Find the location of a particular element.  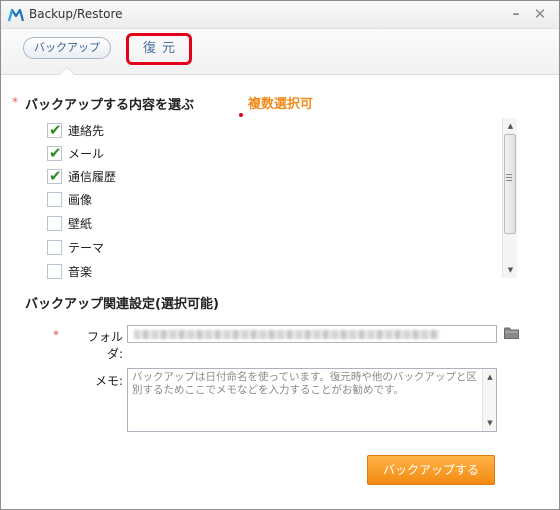

item-label: 壁紙 is located at coordinates (80, 223).